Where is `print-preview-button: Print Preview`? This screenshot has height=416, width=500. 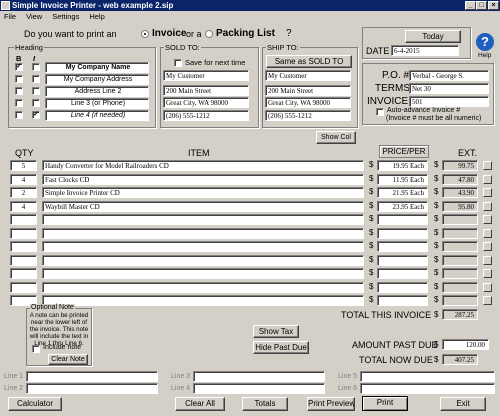
print-preview-button: Print Preview is located at coordinates (331, 404).